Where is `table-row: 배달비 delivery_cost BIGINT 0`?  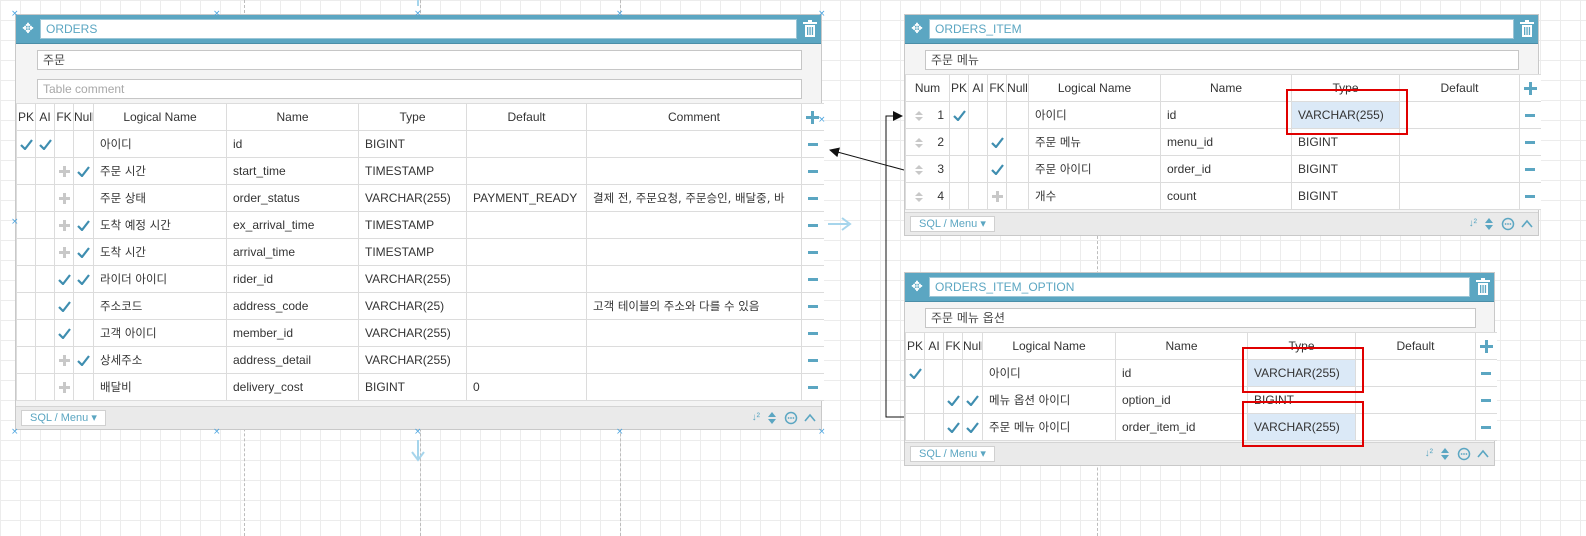 table-row: 배달비 delivery_cost BIGINT 0 is located at coordinates (420, 387).